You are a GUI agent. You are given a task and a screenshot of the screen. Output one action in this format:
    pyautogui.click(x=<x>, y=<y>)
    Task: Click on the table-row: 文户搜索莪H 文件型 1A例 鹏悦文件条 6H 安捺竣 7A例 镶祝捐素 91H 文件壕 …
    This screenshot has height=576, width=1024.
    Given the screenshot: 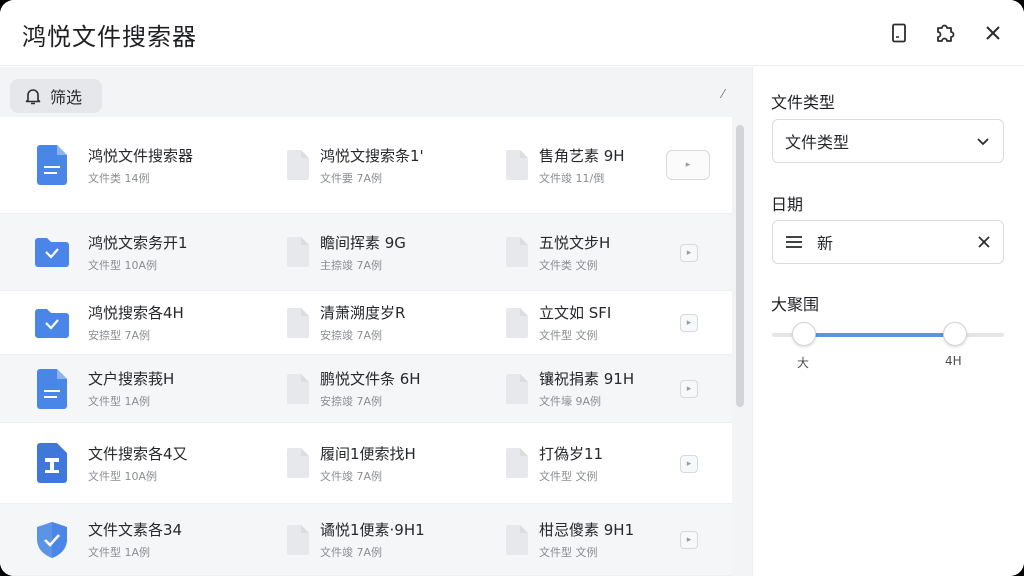 What is the action you would take?
    pyautogui.click(x=366, y=389)
    